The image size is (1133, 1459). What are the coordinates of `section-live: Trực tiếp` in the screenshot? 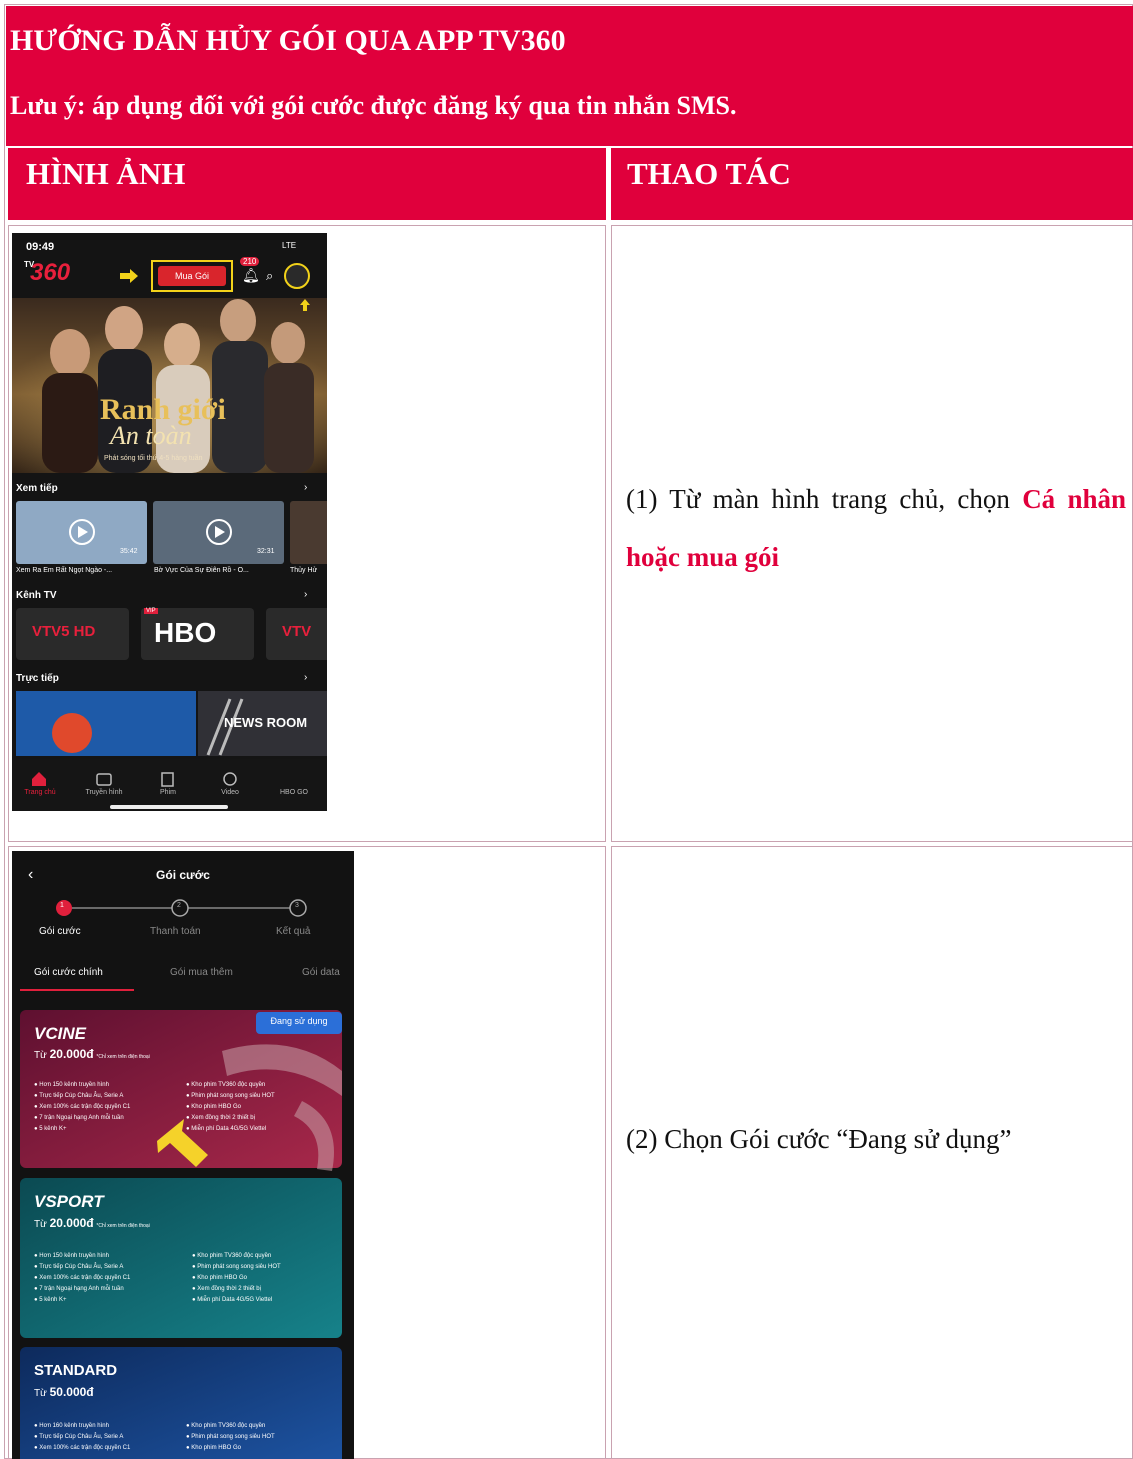 It's located at (37, 678).